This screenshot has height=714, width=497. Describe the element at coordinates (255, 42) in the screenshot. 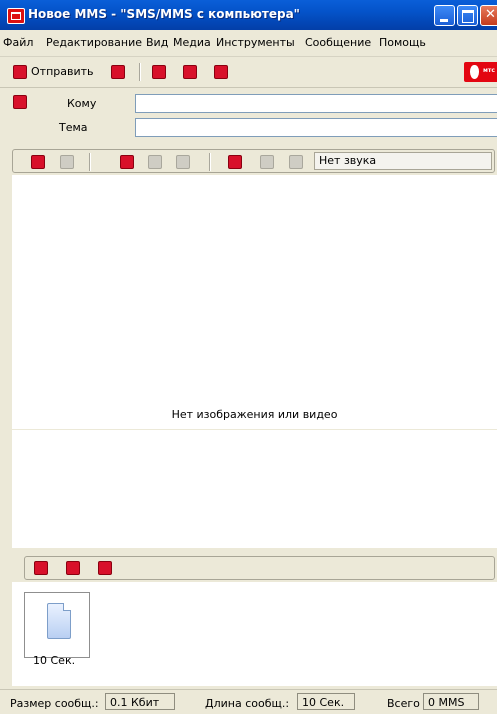

I see `menu-tools: Инструменты` at that location.